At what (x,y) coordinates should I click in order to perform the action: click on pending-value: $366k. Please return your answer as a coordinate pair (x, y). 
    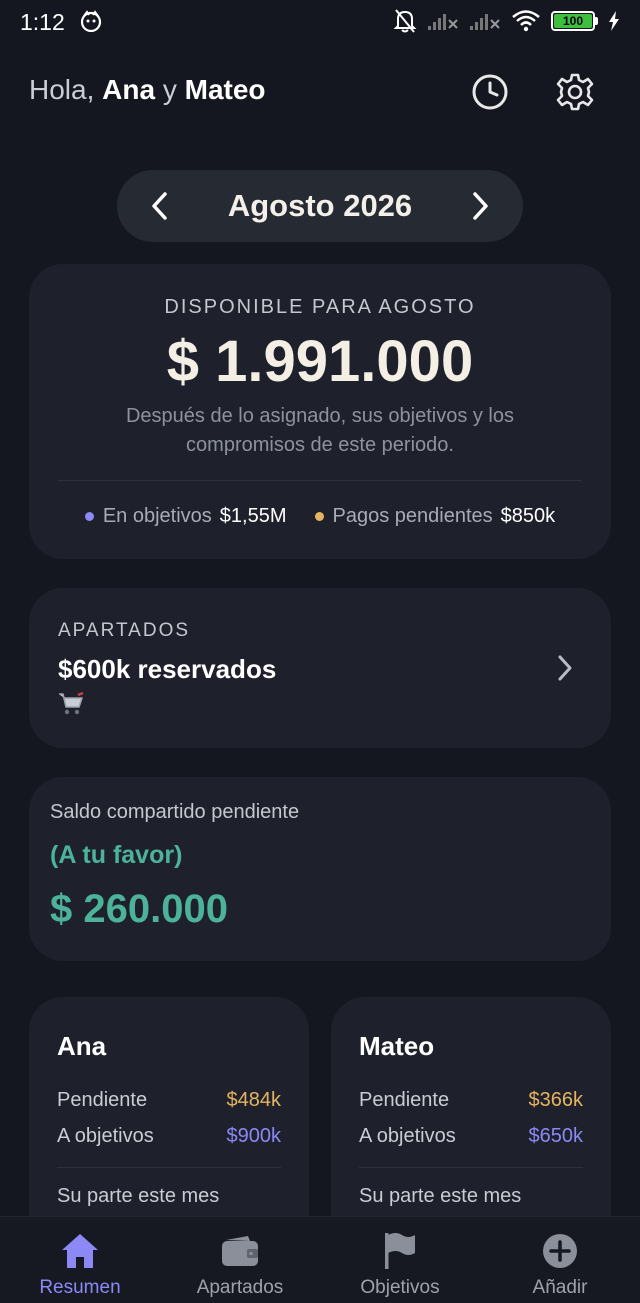
    Looking at the image, I should click on (556, 1100).